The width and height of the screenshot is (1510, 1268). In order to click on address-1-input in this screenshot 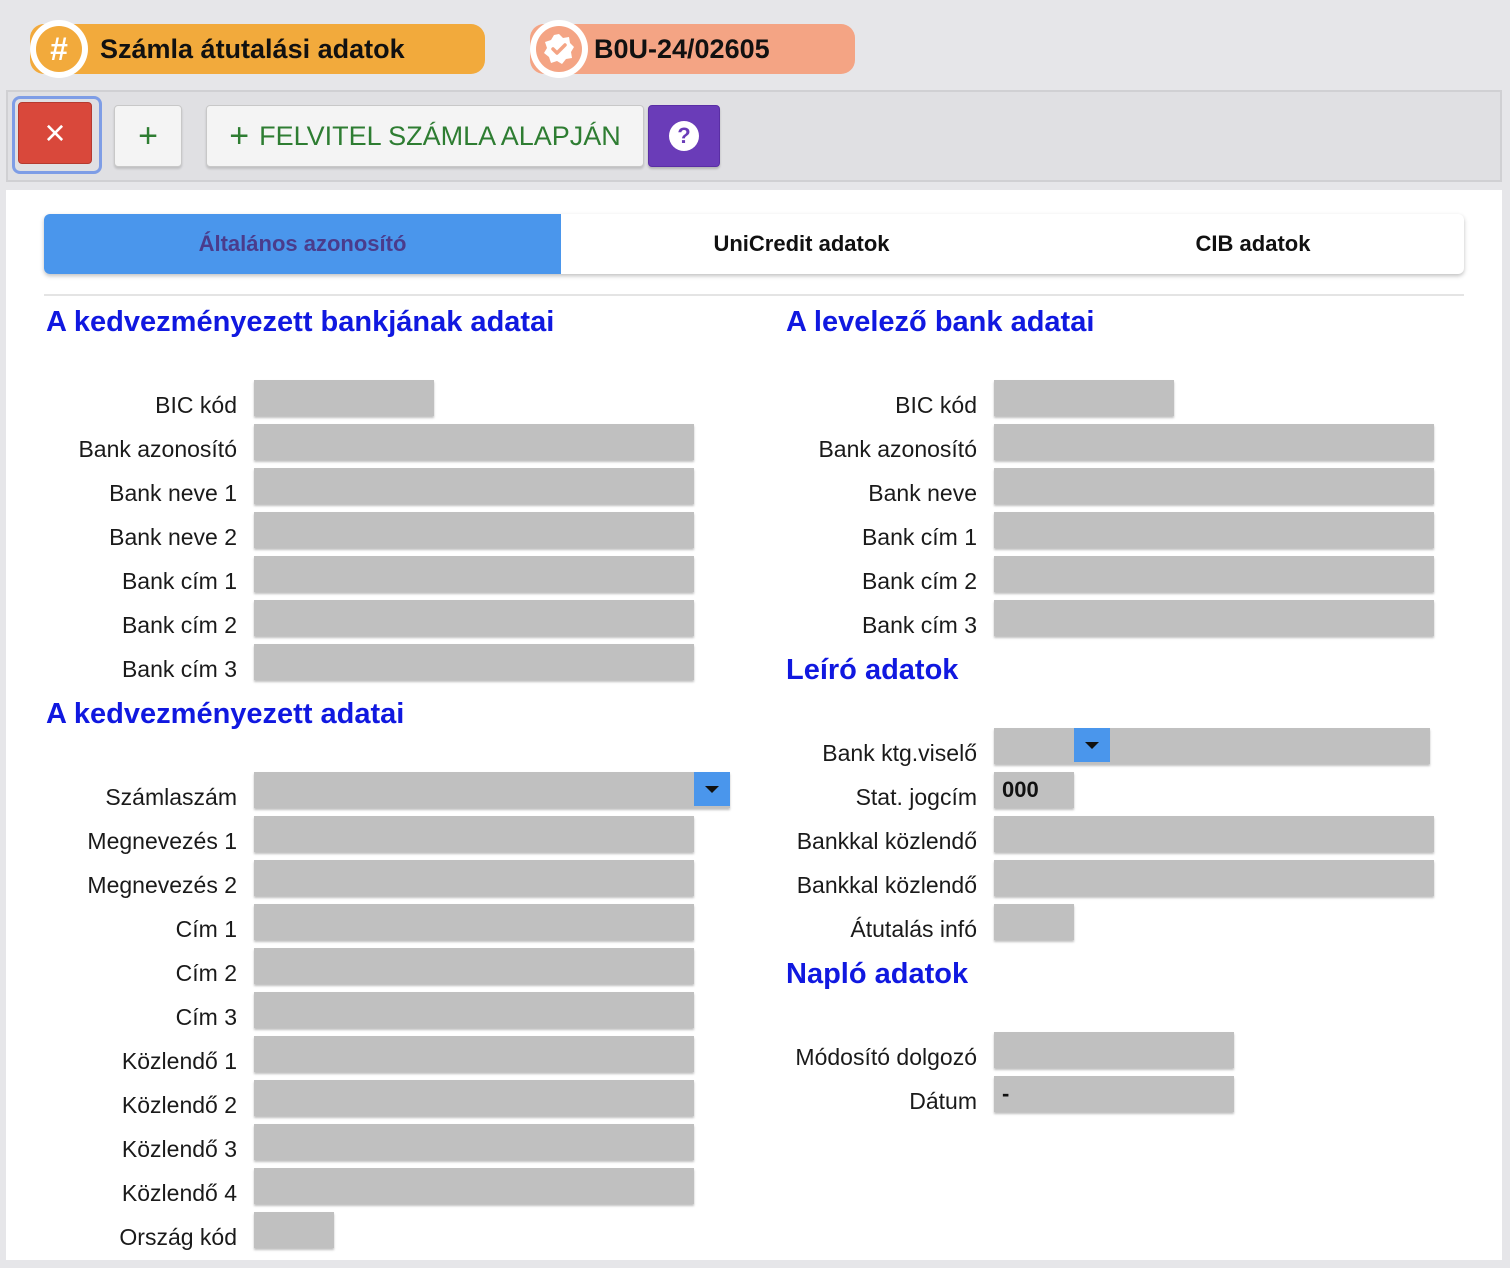, I will do `click(474, 922)`.